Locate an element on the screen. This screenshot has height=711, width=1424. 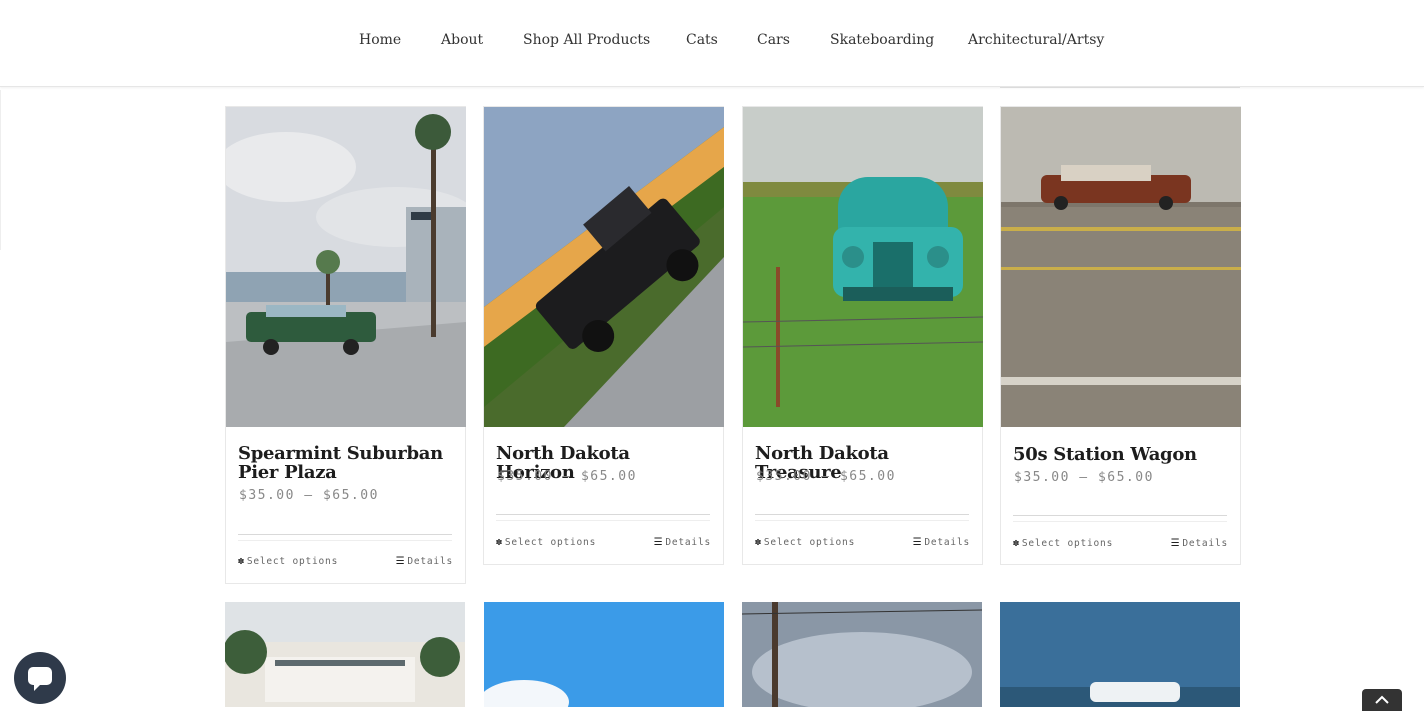
chat-widget-button is located at coordinates (40, 678).